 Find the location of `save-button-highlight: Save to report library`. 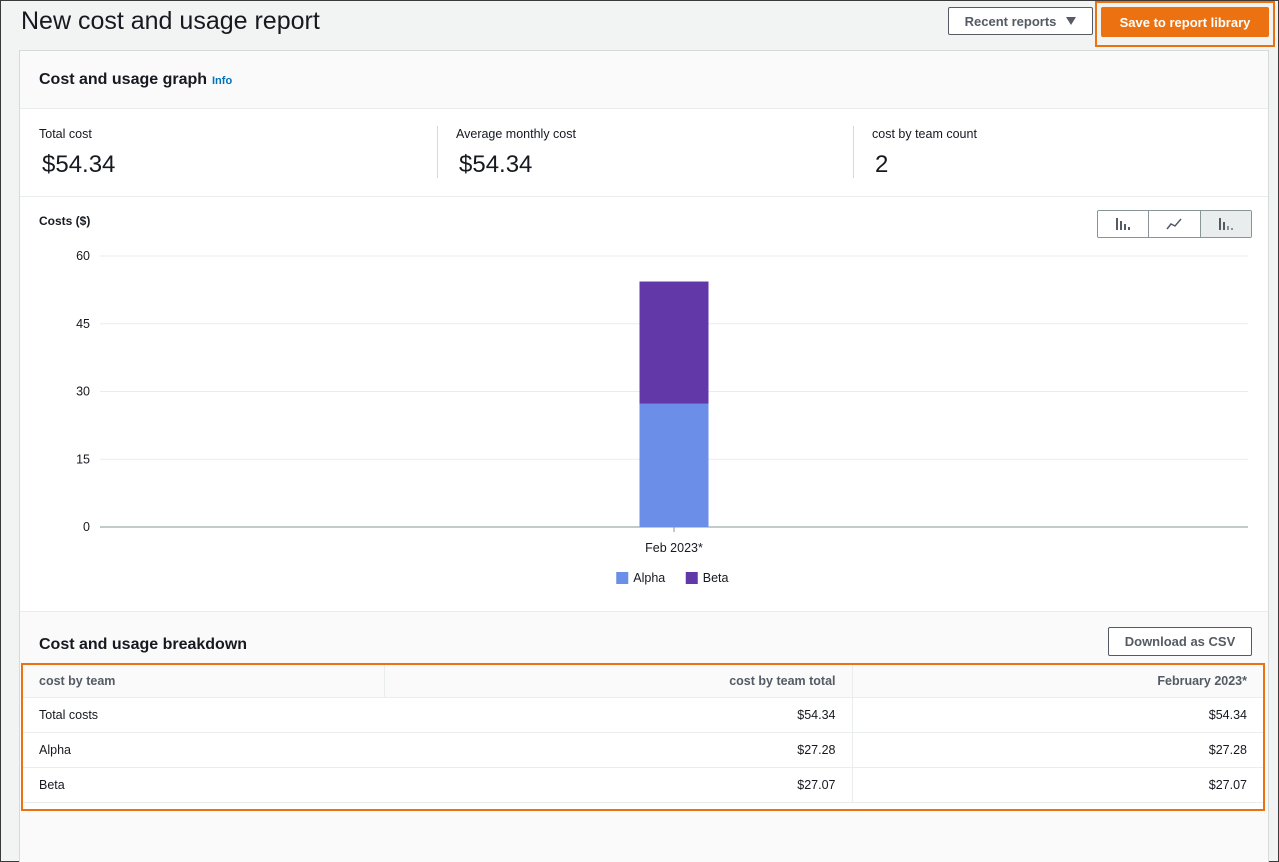

save-button-highlight: Save to report library is located at coordinates (1185, 24).